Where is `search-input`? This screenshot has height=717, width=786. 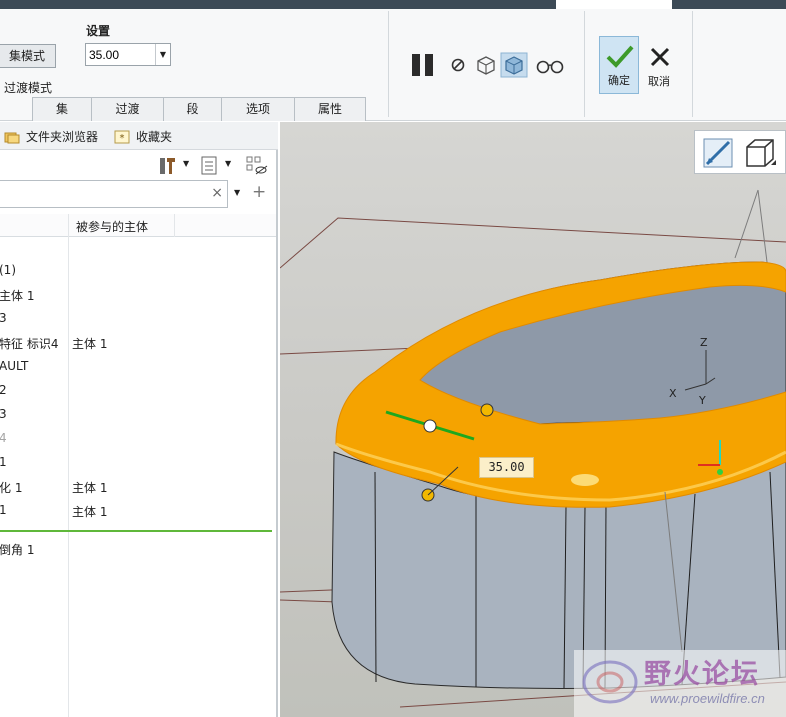 search-input is located at coordinates (99, 194).